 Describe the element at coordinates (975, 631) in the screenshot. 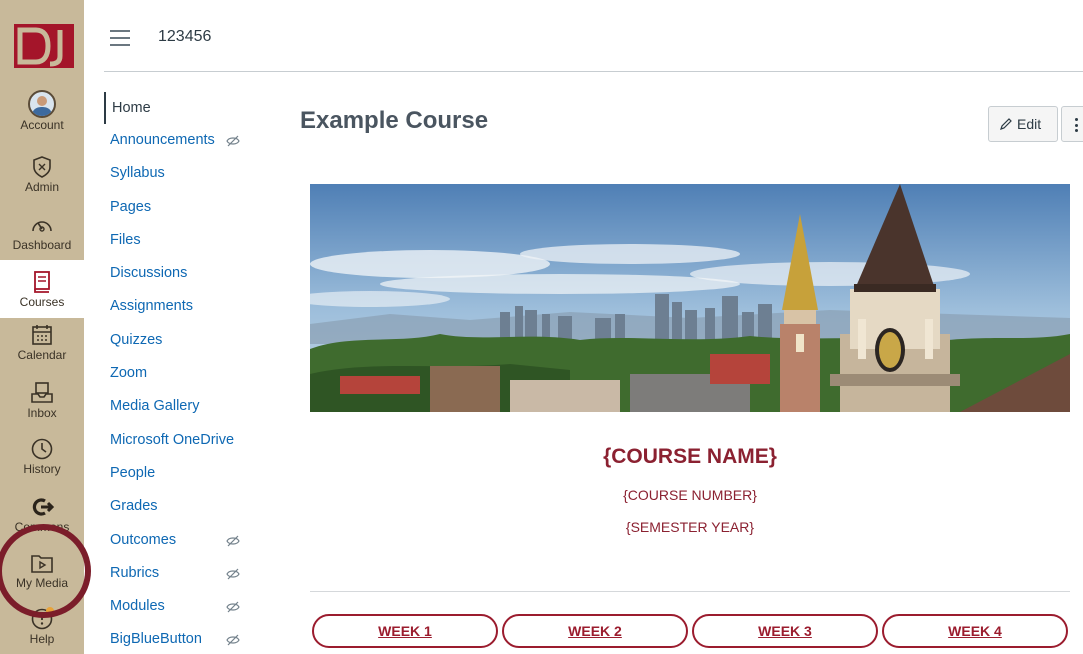

I see `week-4-button: WEEK 4` at that location.